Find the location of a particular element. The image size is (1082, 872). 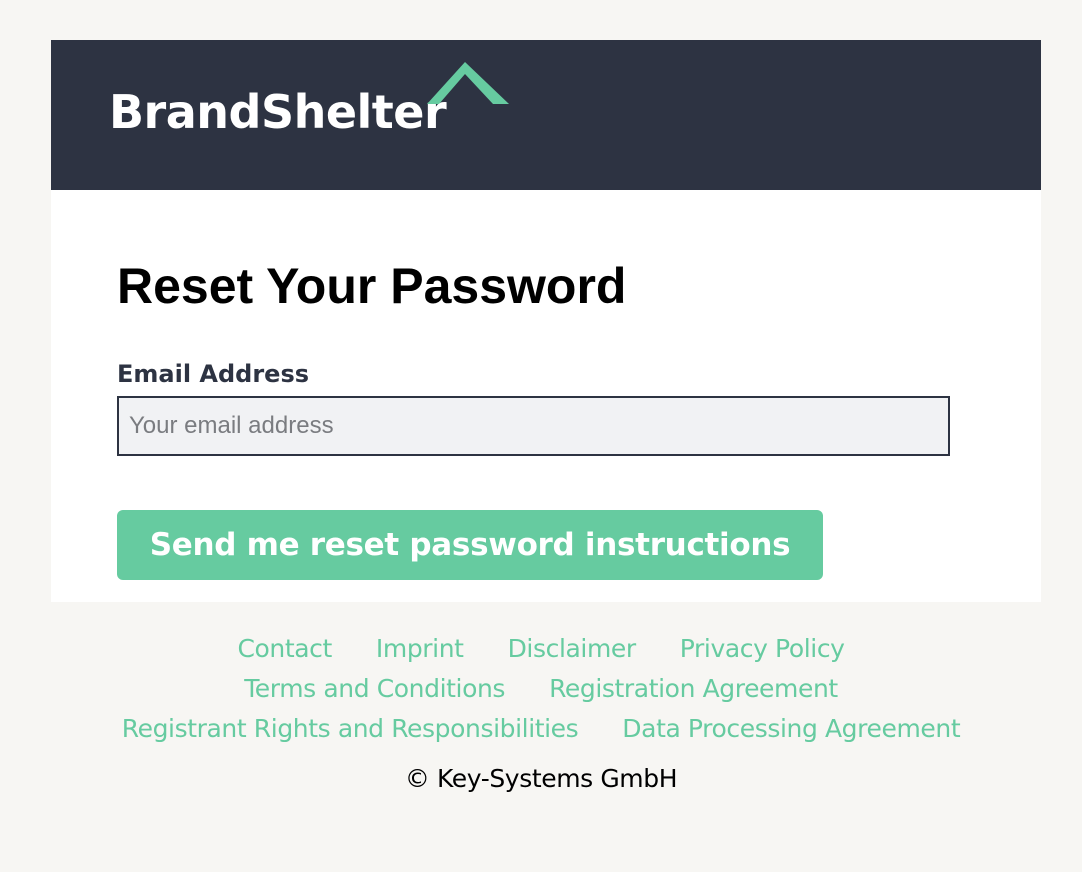

footer-link-disclaimer: Disclaimer is located at coordinates (572, 648).